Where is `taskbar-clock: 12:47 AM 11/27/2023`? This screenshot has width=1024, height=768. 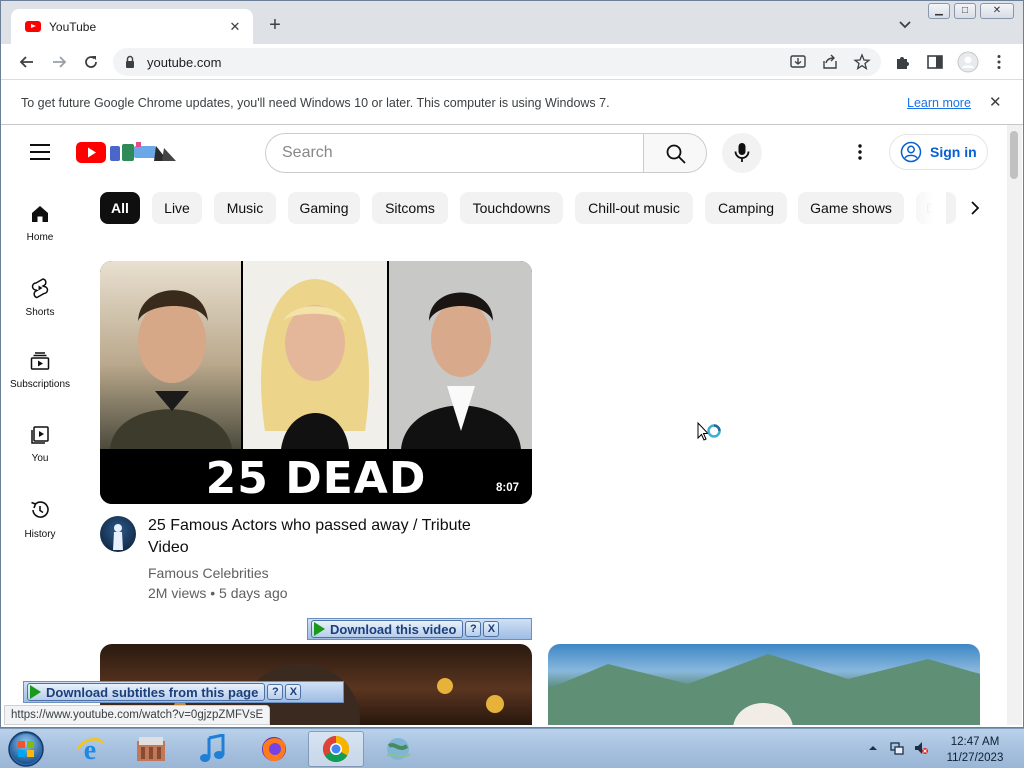 taskbar-clock: 12:47 AM 11/27/2023 is located at coordinates (975, 750).